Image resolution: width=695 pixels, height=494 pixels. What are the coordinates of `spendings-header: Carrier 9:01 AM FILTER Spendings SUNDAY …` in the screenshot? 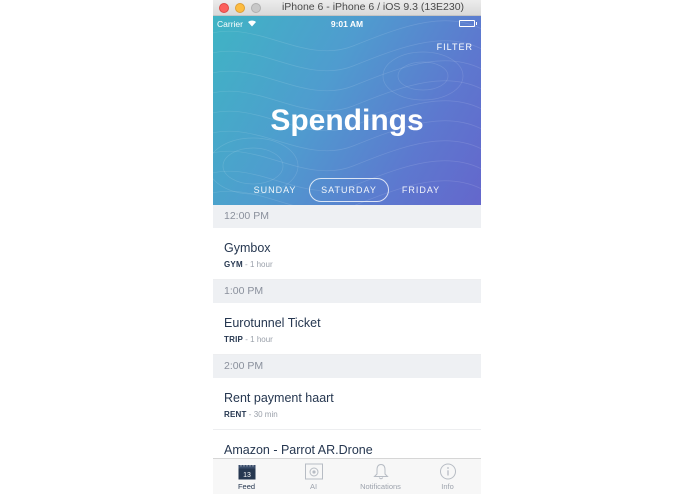 It's located at (347, 110).